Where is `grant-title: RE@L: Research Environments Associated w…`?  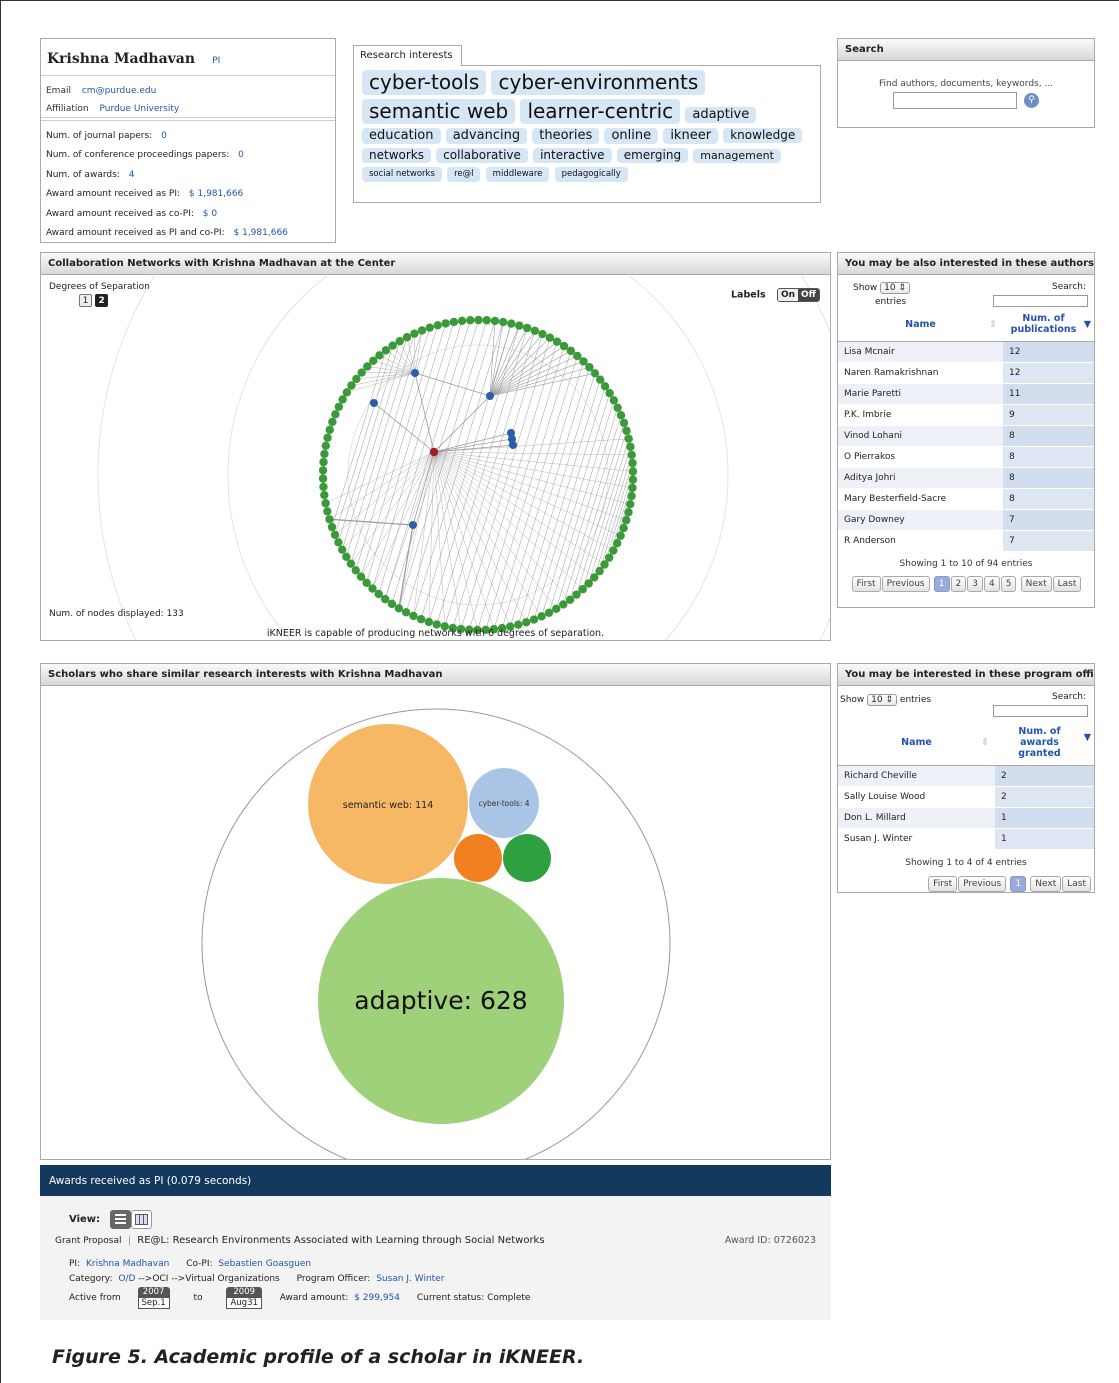
grant-title: RE@L: Research Environments Associated w… is located at coordinates (340, 1240).